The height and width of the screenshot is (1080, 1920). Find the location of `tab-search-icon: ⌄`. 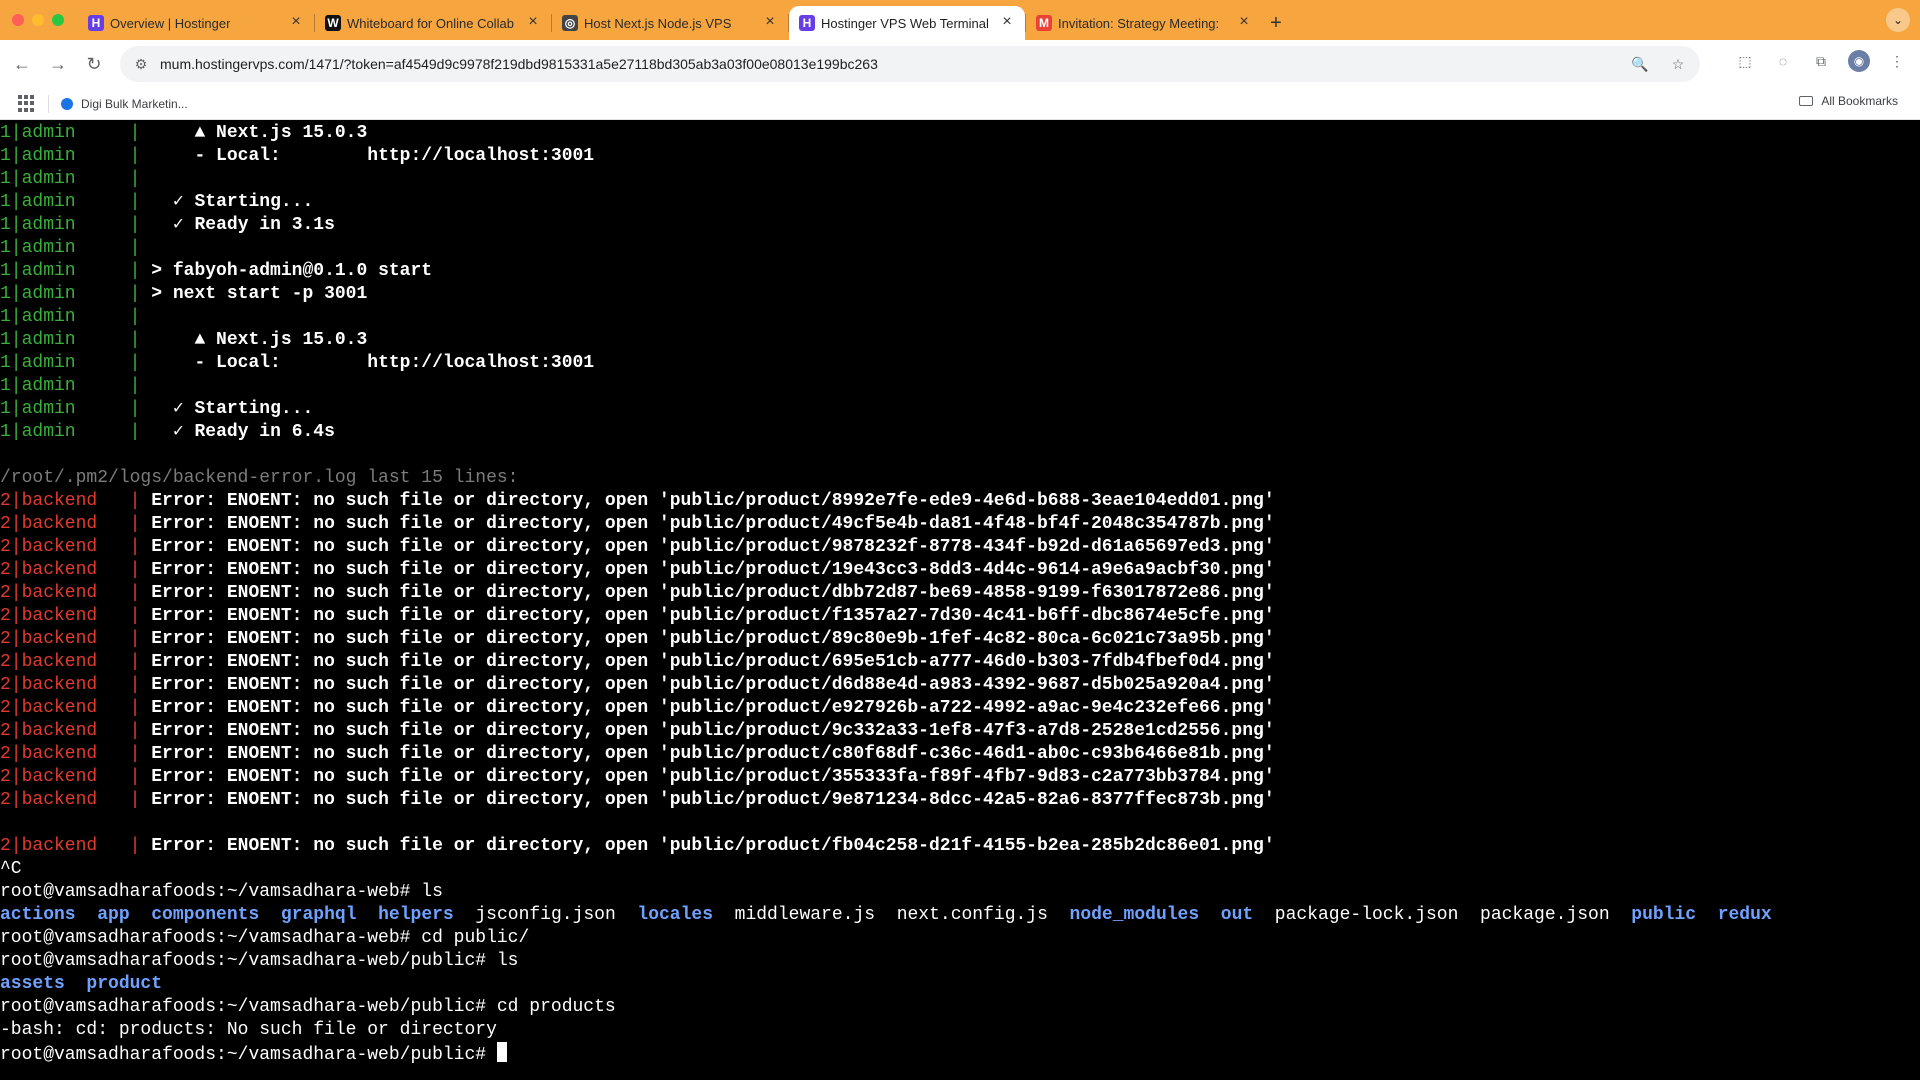

tab-search-icon: ⌄ is located at coordinates (1898, 20).